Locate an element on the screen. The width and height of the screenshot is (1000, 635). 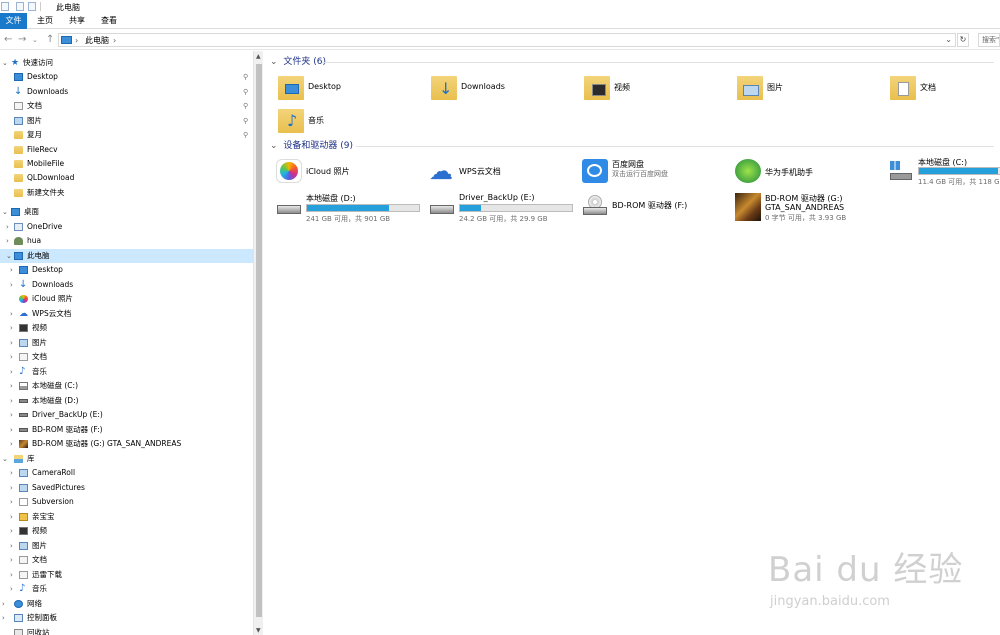
folder-tile: Desktop is located at coordinates (353, 89).